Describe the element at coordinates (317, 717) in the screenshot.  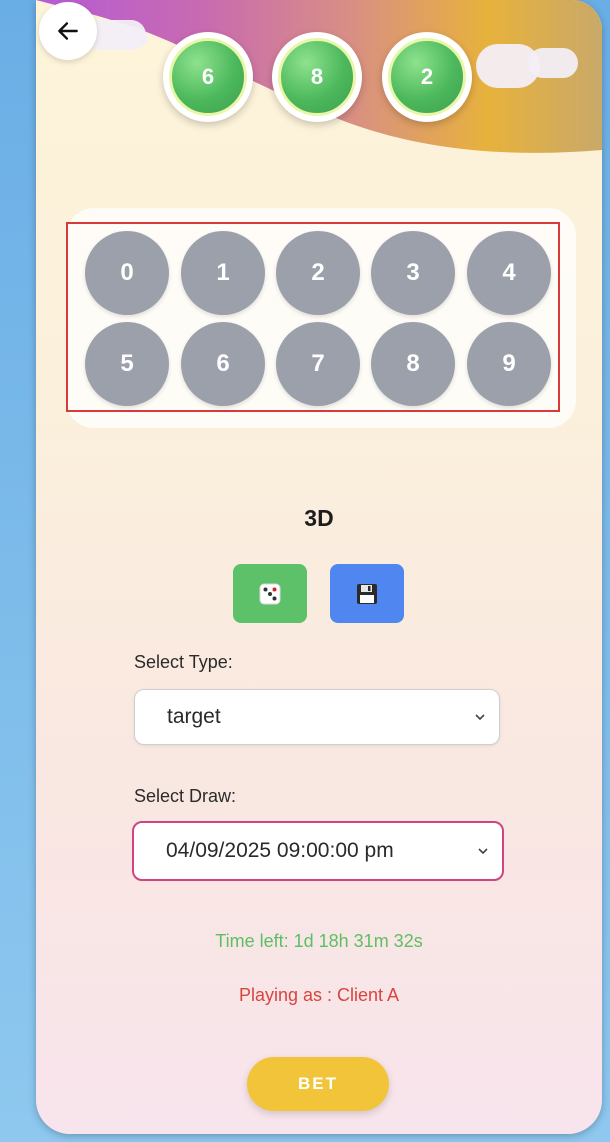
I see `type-select: target` at that location.